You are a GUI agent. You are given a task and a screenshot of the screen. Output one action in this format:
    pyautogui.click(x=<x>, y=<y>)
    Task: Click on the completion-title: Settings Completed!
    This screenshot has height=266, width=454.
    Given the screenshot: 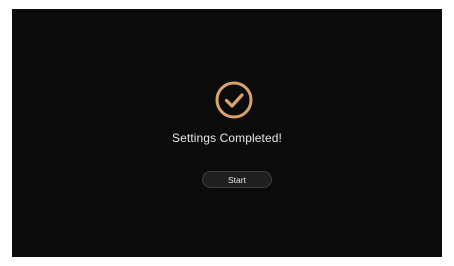 What is the action you would take?
    pyautogui.click(x=227, y=138)
    